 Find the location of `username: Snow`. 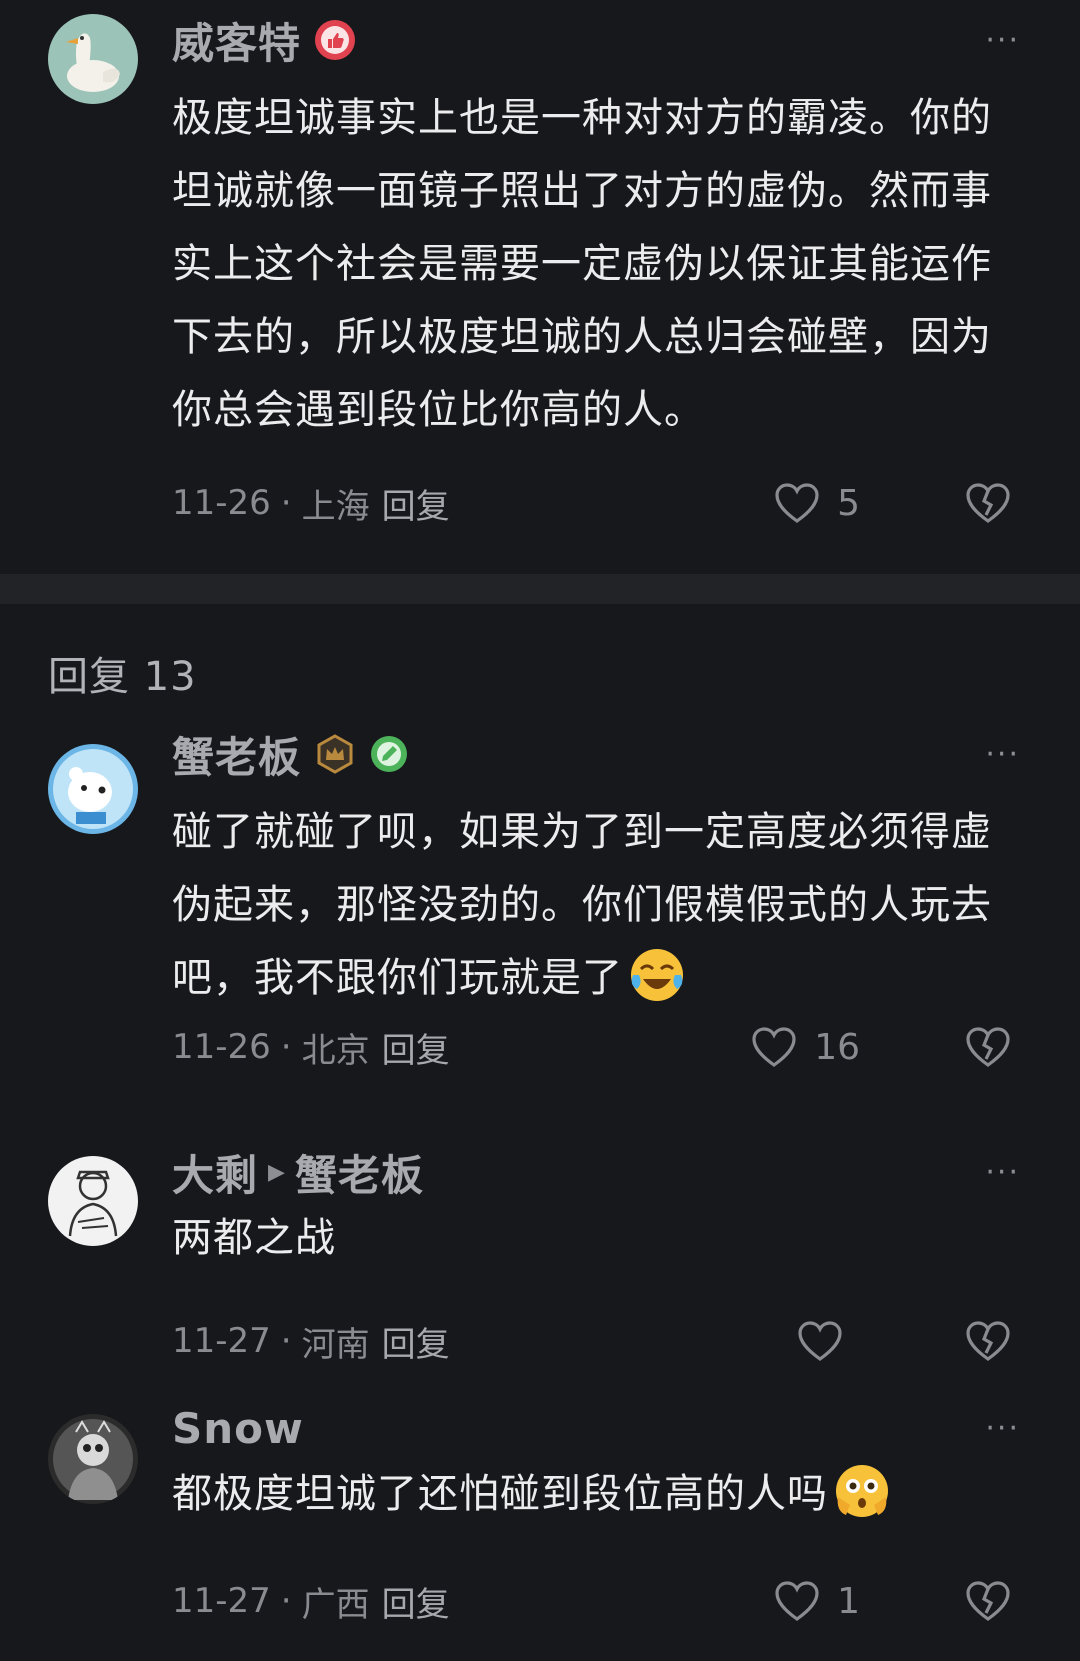

username: Snow is located at coordinates (238, 1428).